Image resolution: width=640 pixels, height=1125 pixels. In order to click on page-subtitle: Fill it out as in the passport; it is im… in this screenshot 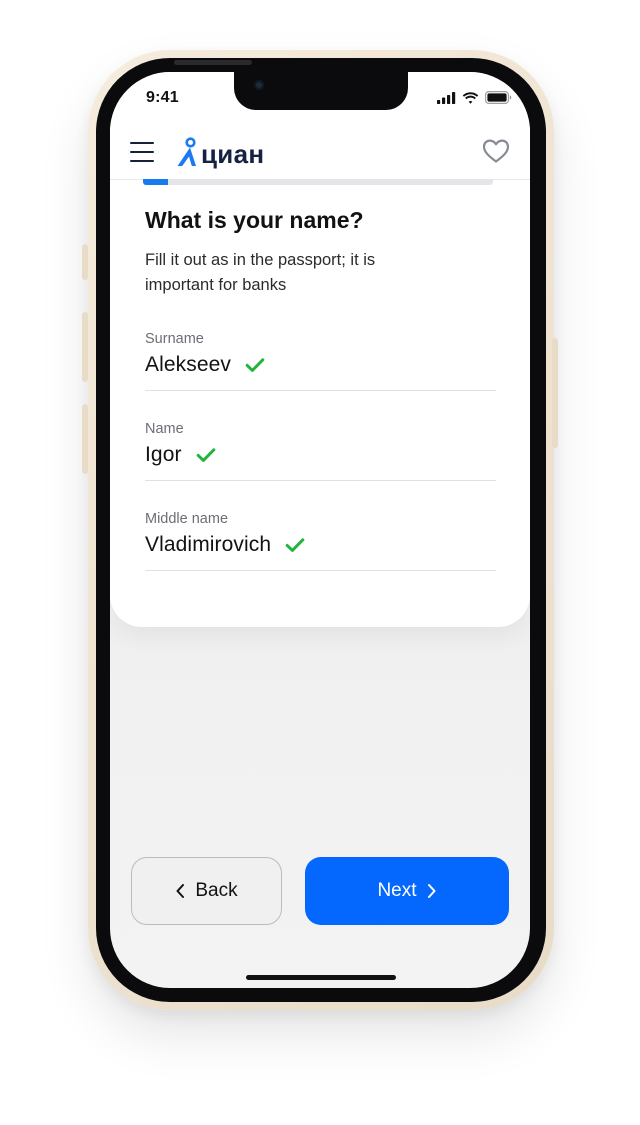, I will do `click(260, 272)`.